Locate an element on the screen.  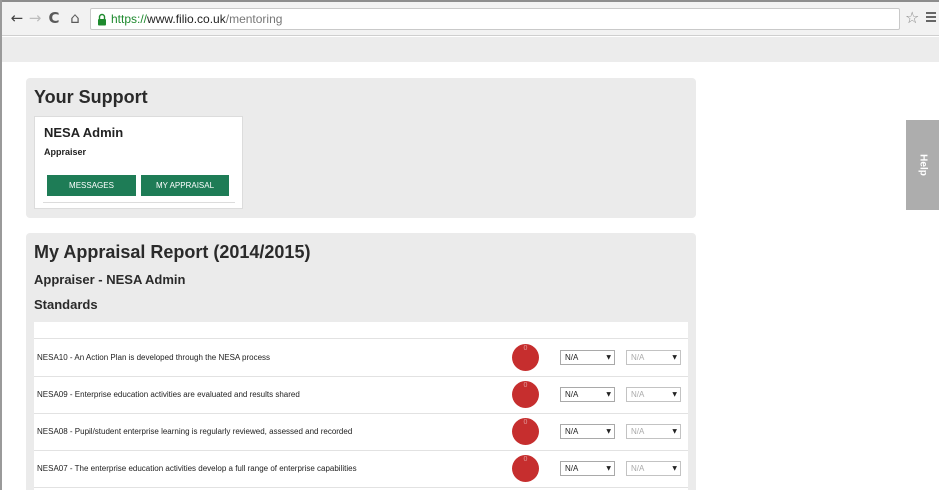
lock-icon is located at coordinates (102, 19).